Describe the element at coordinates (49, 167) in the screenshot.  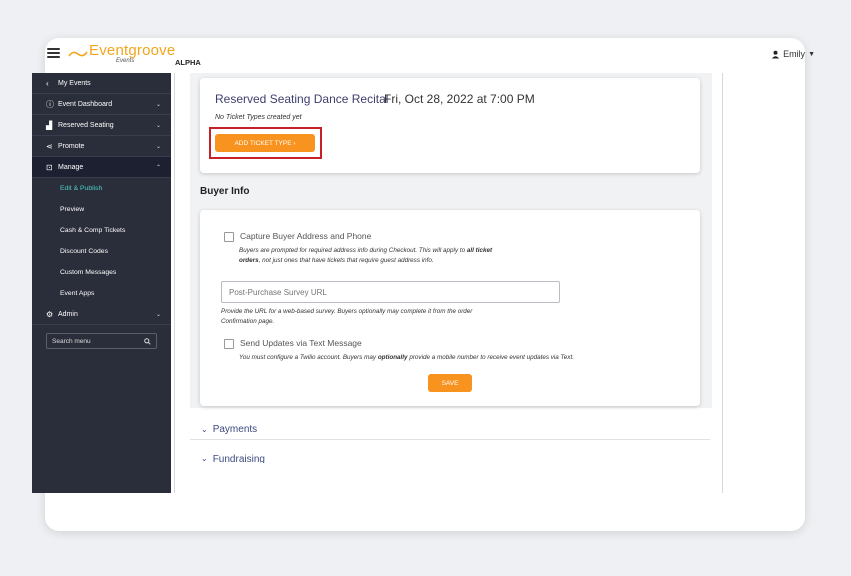
I see `manage-icon: ⊡` at that location.